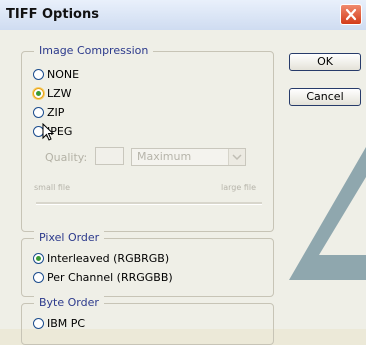 Image resolution: width=366 pixels, height=345 pixels. I want to click on close-button, so click(351, 14).